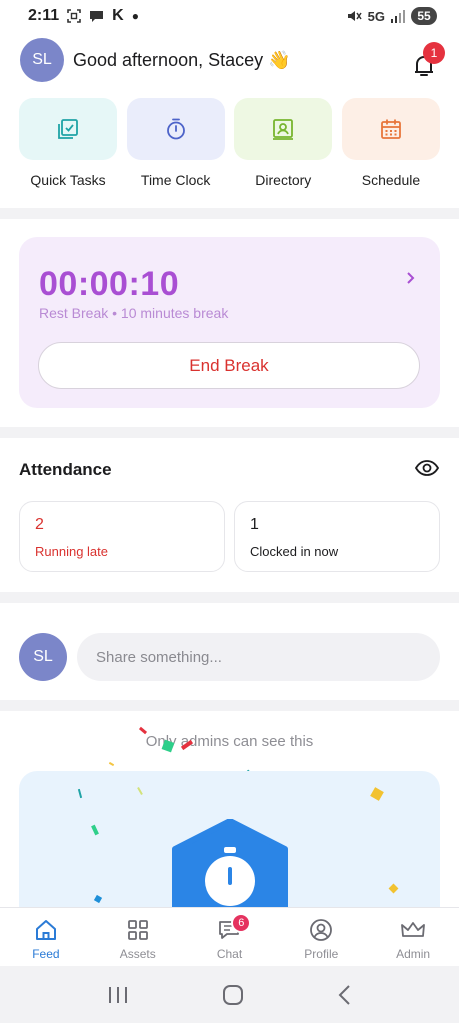  What do you see at coordinates (122, 536) in the screenshot?
I see `running-late-card: 2 Running late` at bounding box center [122, 536].